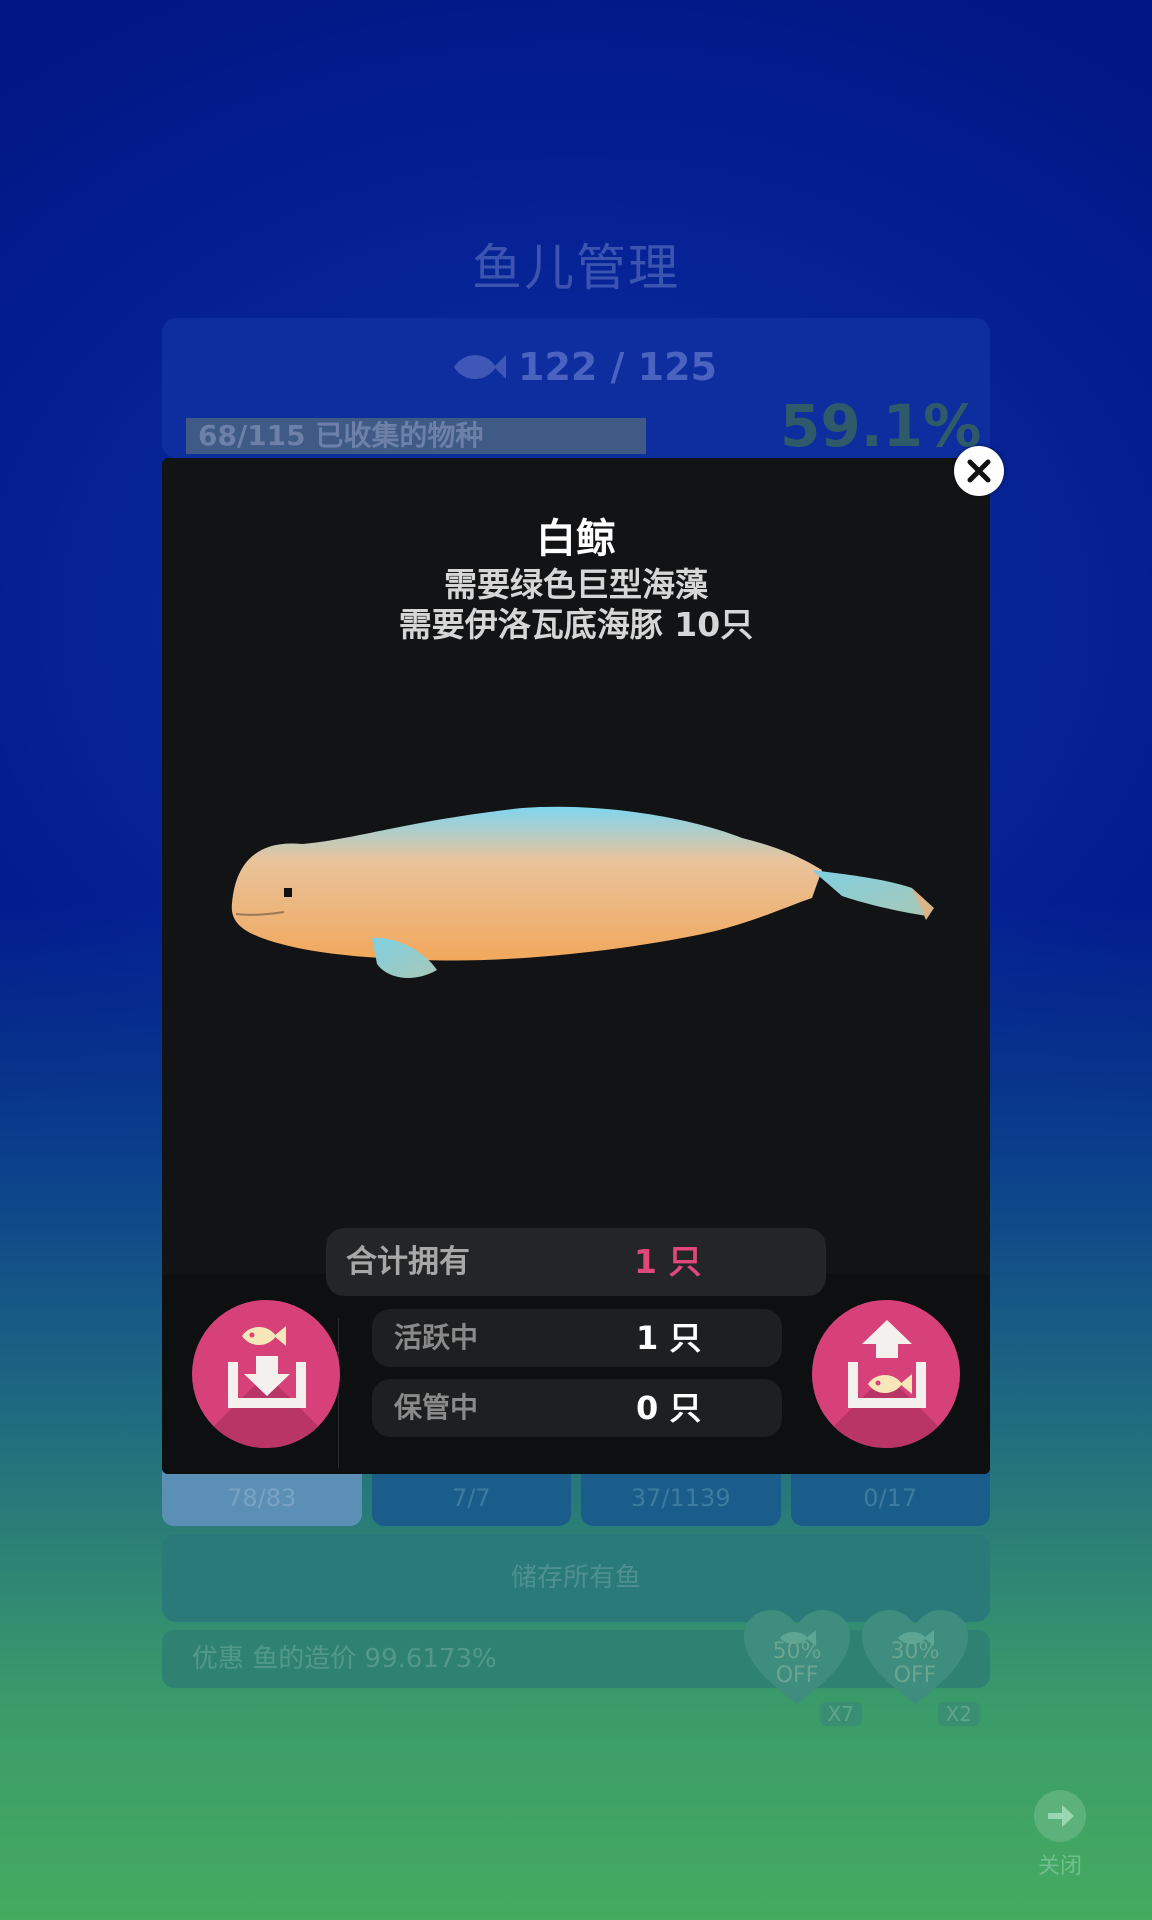 The height and width of the screenshot is (1920, 1152). Describe the element at coordinates (681, 1498) in the screenshot. I see `tab-3: 37/1139` at that location.